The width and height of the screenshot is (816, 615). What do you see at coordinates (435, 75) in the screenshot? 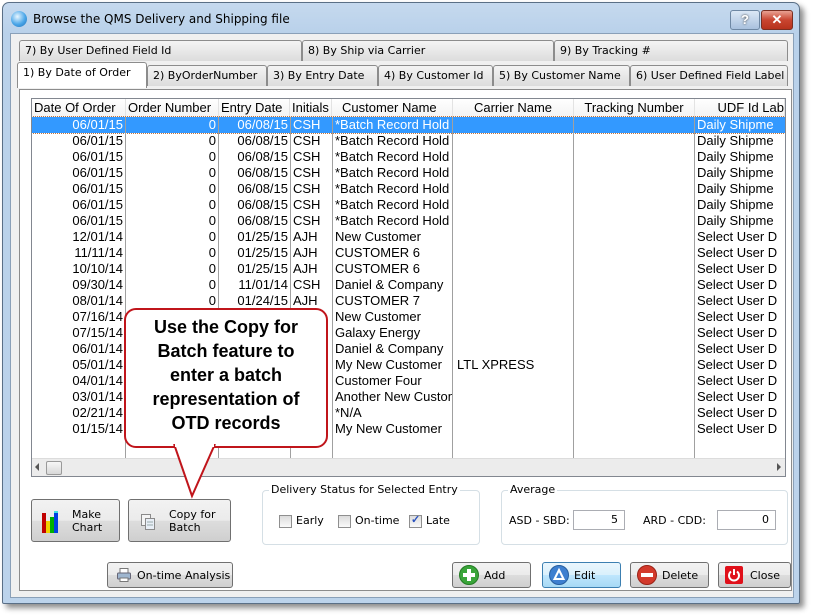
I see `tab-customer-id: 4) By Customer Id` at bounding box center [435, 75].